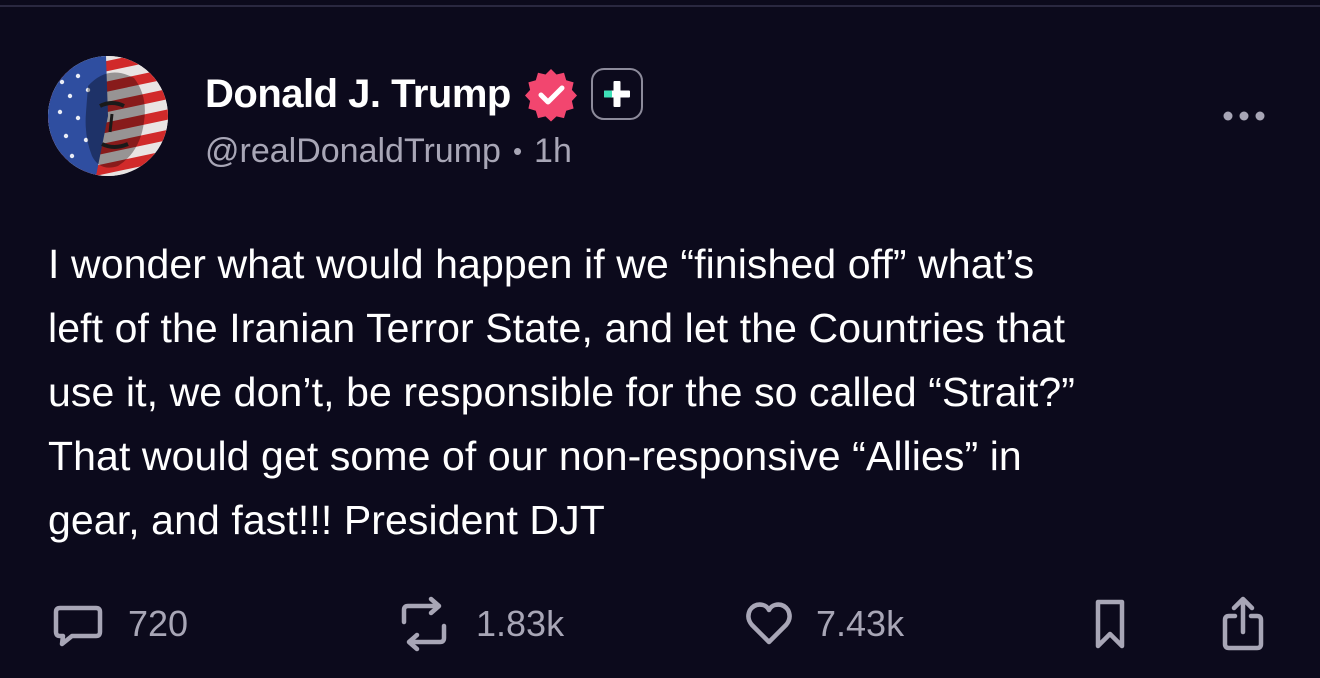  I want to click on reply-button: 720, so click(119, 624).